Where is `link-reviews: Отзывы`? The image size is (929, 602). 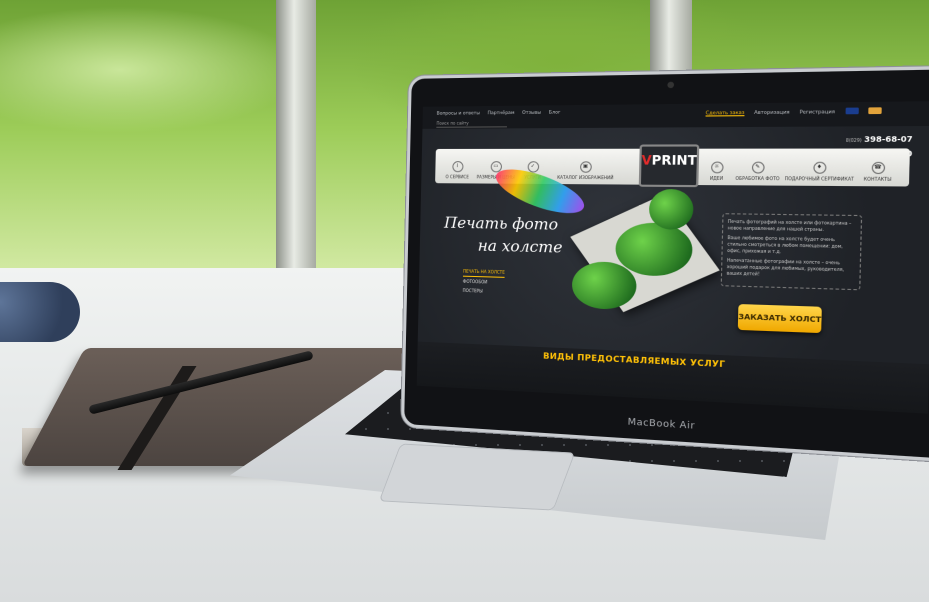 link-reviews: Отзывы is located at coordinates (531, 113).